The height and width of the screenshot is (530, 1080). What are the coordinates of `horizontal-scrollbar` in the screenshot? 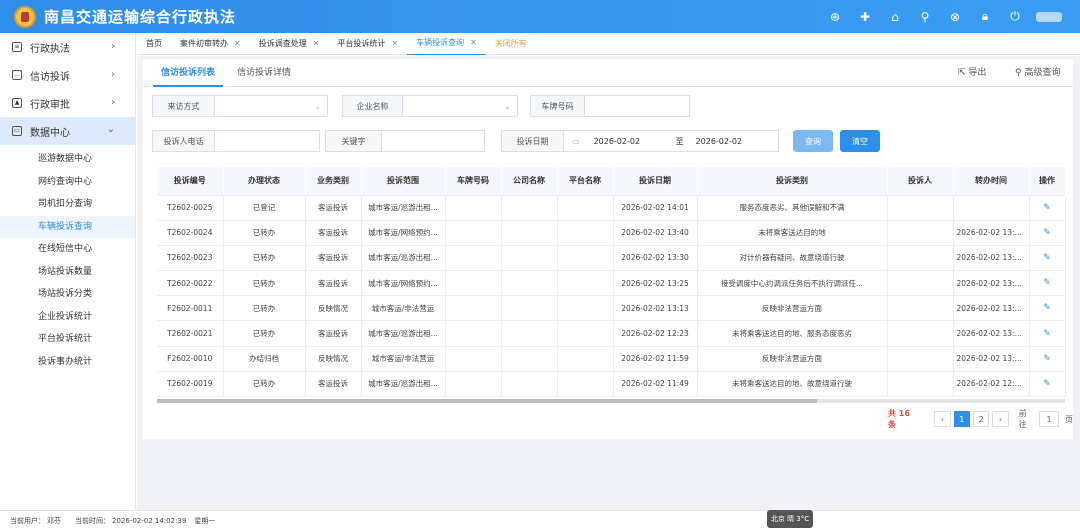 It's located at (611, 401).